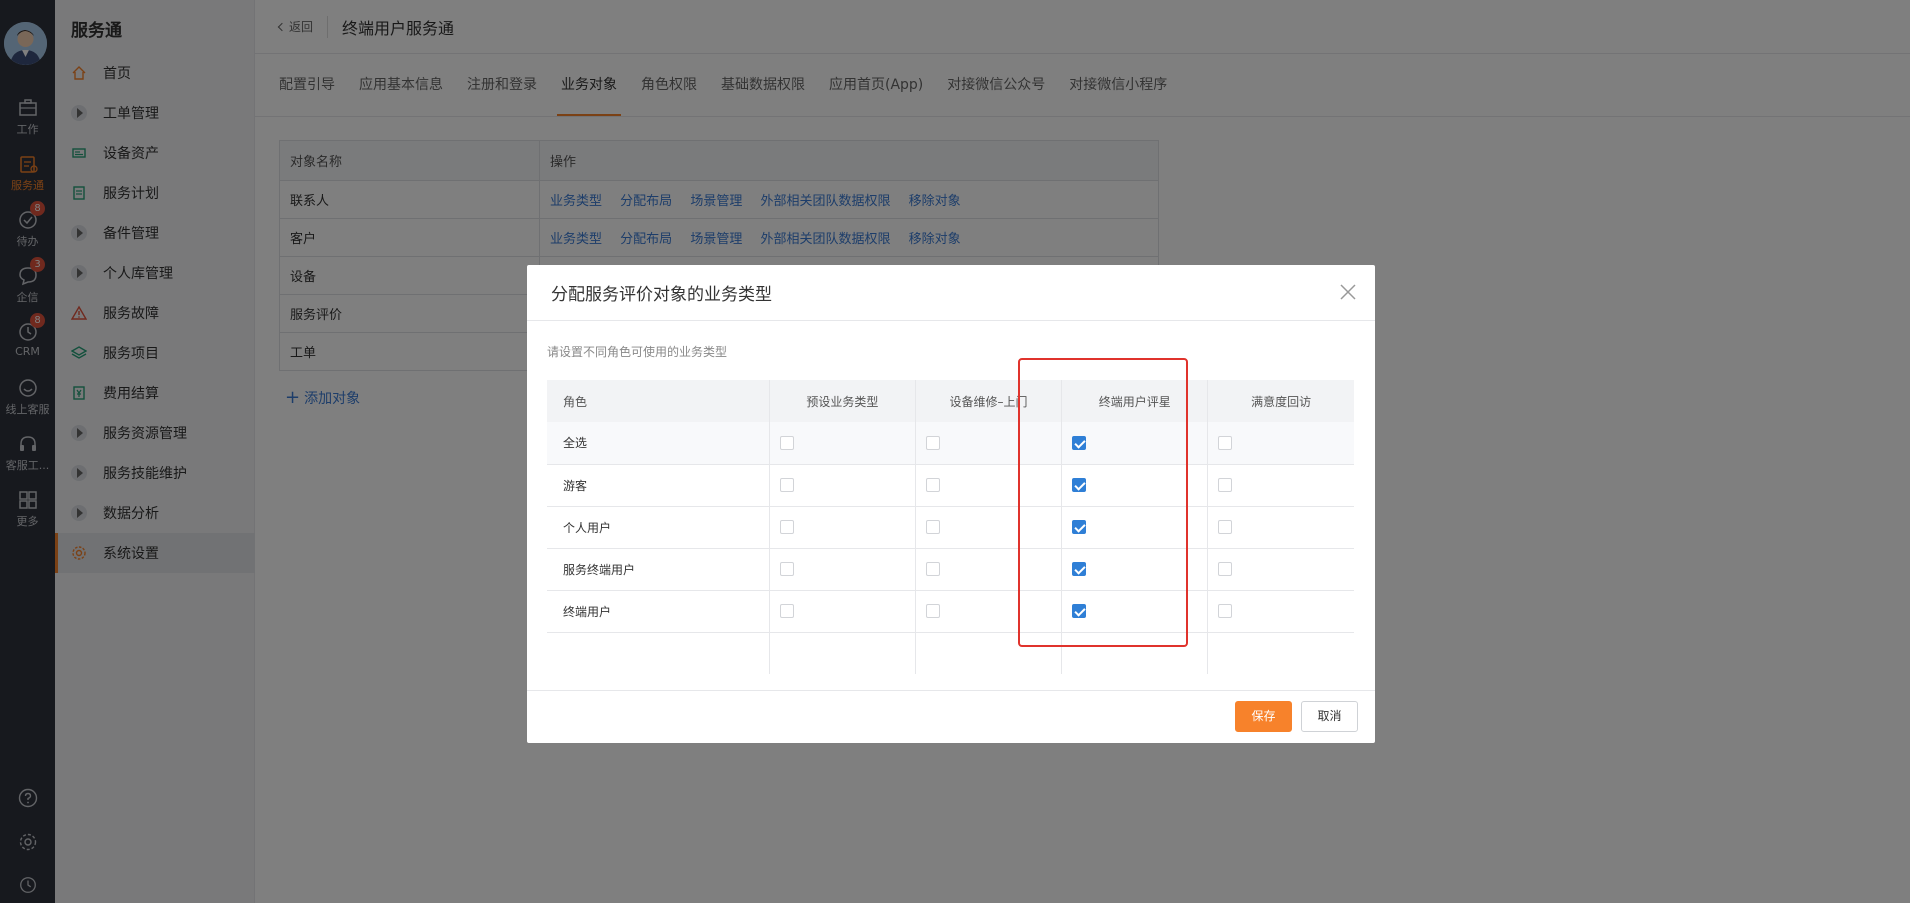  What do you see at coordinates (1280, 401) in the screenshot?
I see `column-header-revisit: 满意度回访` at bounding box center [1280, 401].